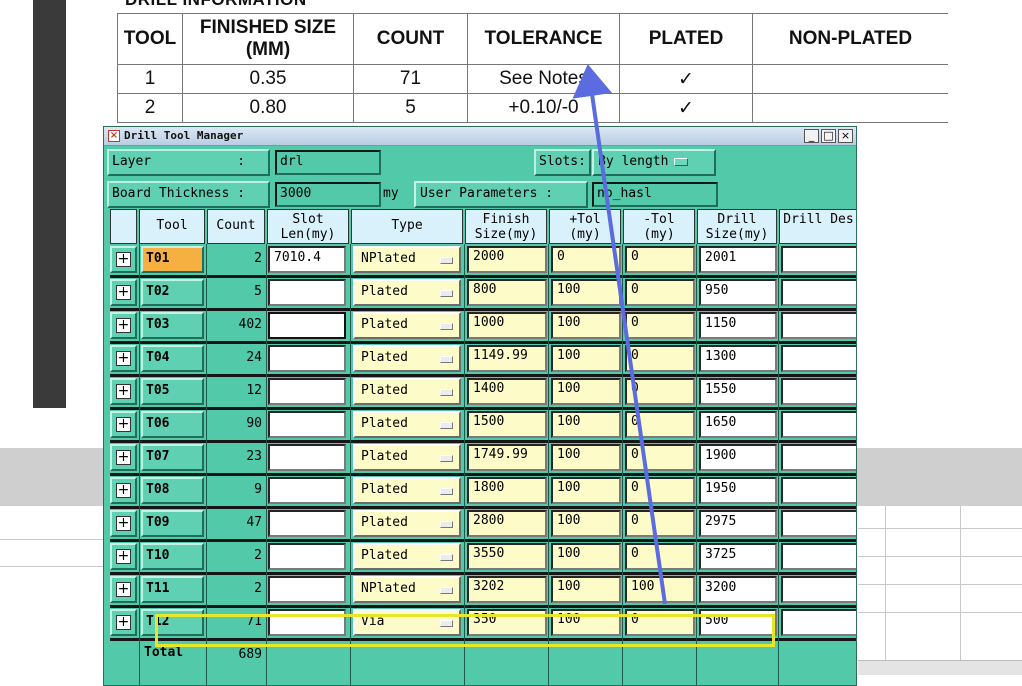  I want to click on arrow-line, so click(619, 334).